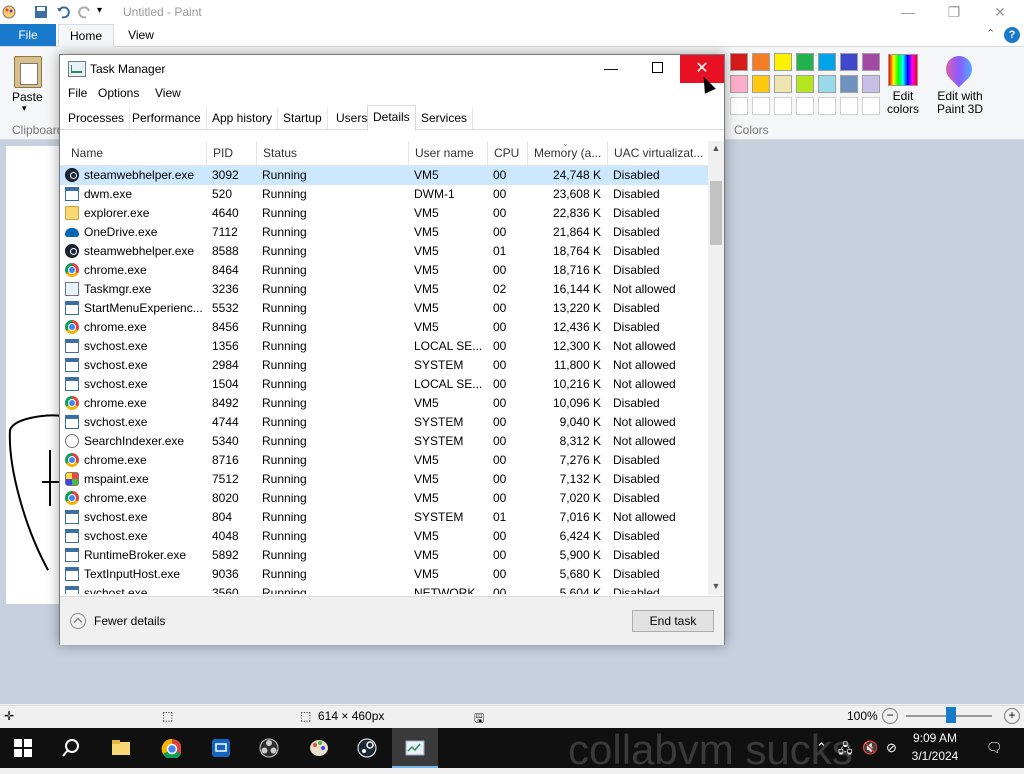 The width and height of the screenshot is (1024, 774). What do you see at coordinates (990, 33) in the screenshot?
I see `ribbon-collapse-icon: ⌃` at bounding box center [990, 33].